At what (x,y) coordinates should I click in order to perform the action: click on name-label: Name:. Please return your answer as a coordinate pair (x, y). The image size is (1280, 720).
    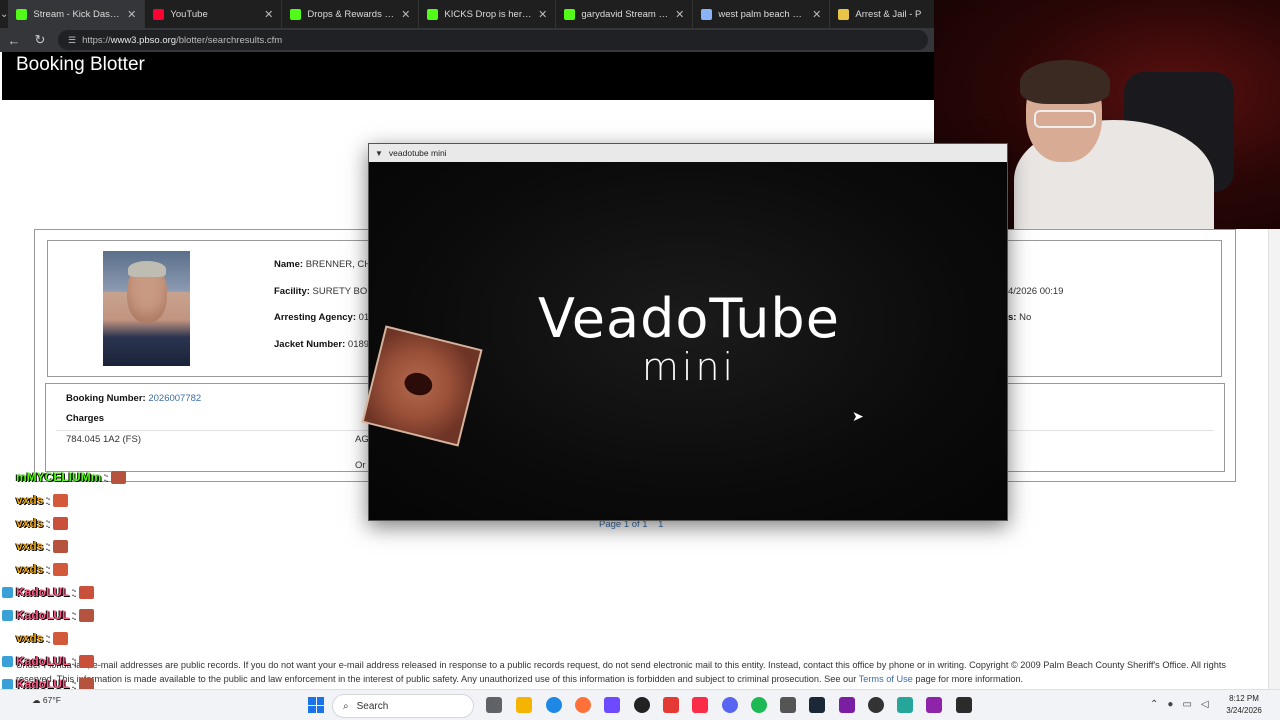
    Looking at the image, I should click on (289, 264).